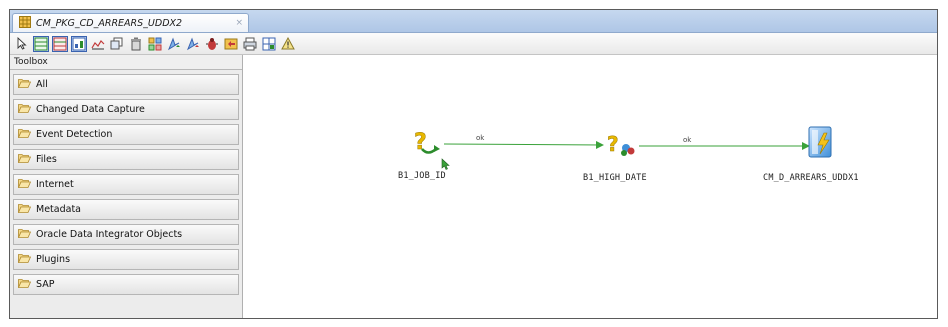 This screenshot has height=327, width=948. I want to click on ok-link-tool-icon, so click(41, 43).